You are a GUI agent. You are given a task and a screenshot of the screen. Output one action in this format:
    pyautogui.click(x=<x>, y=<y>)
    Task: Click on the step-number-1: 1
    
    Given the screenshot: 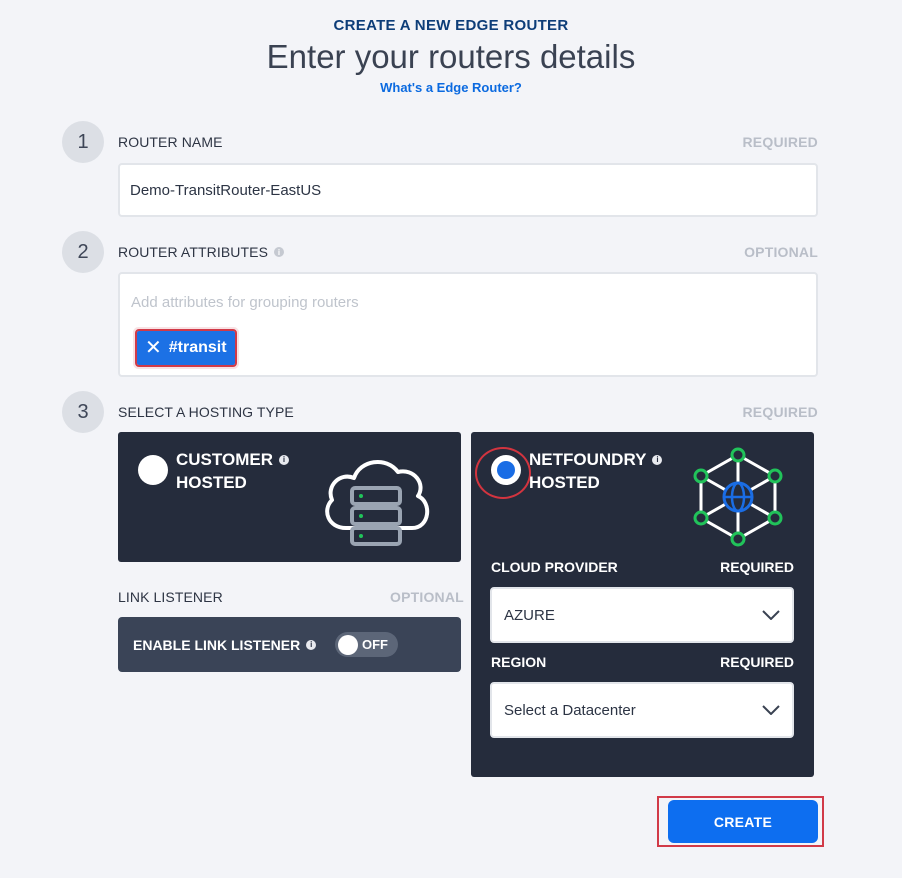 What is the action you would take?
    pyautogui.click(x=83, y=142)
    